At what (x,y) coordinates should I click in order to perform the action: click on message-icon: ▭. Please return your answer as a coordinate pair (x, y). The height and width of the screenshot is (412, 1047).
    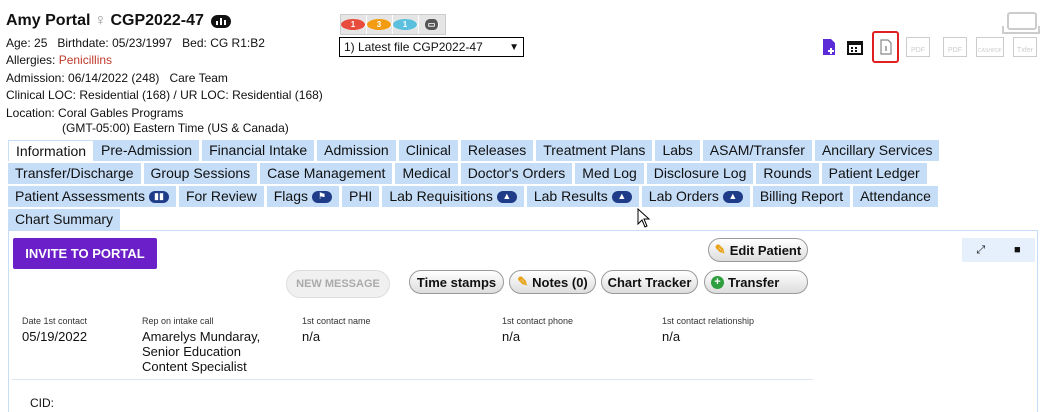
    Looking at the image, I should click on (432, 24).